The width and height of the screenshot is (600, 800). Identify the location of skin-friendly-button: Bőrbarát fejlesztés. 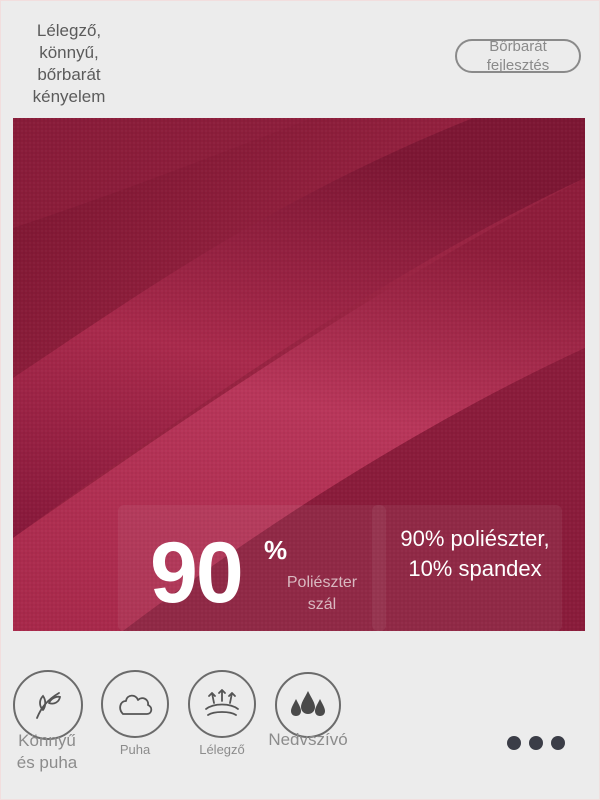
(518, 56).